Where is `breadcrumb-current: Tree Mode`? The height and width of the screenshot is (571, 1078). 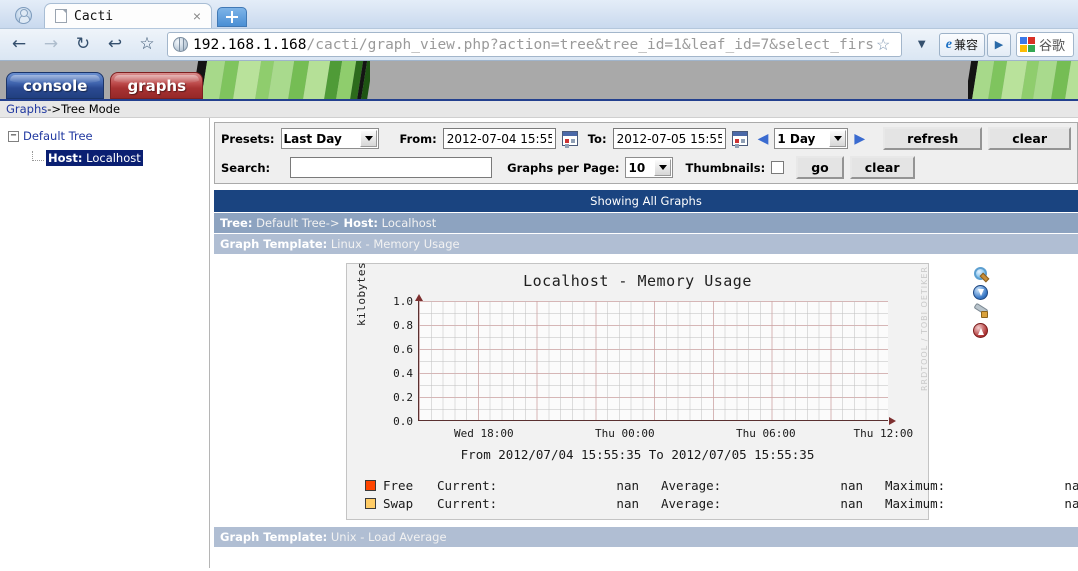
breadcrumb-current: Tree Mode is located at coordinates (91, 109).